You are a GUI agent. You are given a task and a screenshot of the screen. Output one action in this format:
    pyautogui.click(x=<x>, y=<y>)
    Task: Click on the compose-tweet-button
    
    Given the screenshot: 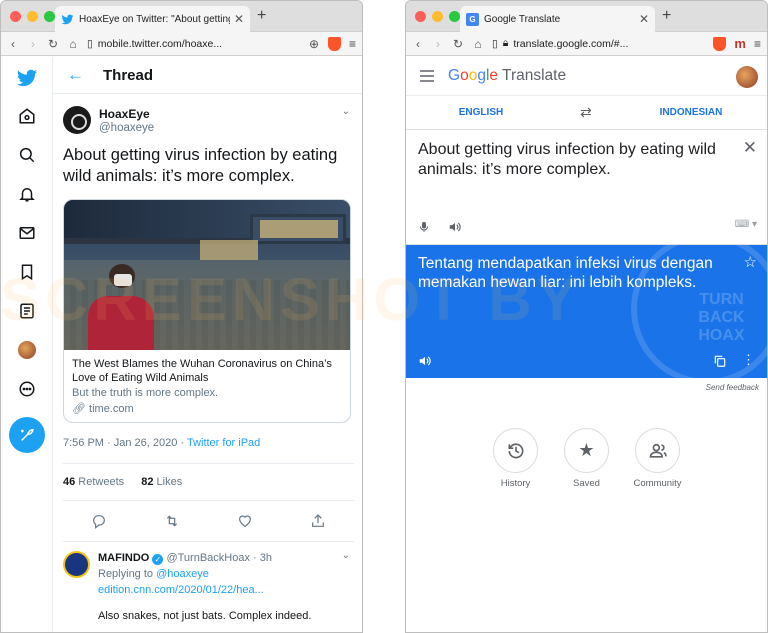 What is the action you would take?
    pyautogui.click(x=27, y=435)
    